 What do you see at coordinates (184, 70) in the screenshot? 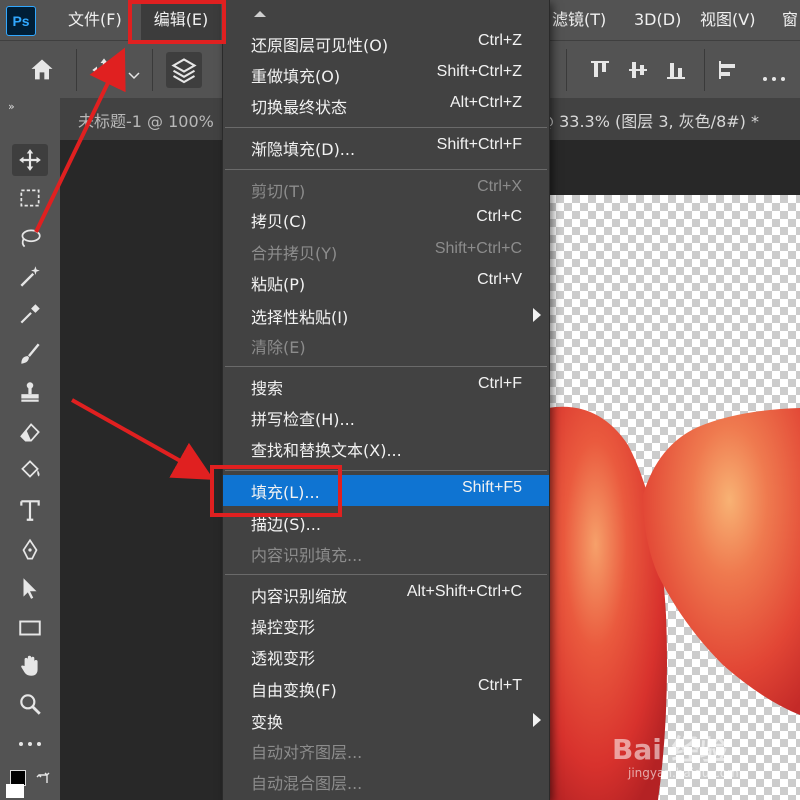
I see `auto-select-layers-icon` at bounding box center [184, 70].